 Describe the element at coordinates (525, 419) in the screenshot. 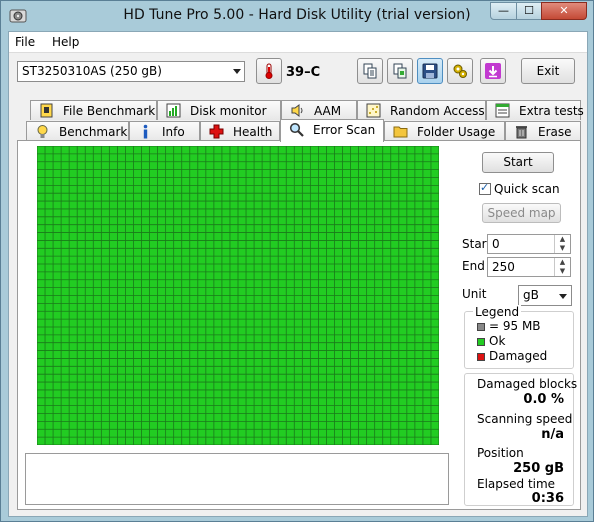

I see `scanning-speed-label: Scanning speed` at that location.